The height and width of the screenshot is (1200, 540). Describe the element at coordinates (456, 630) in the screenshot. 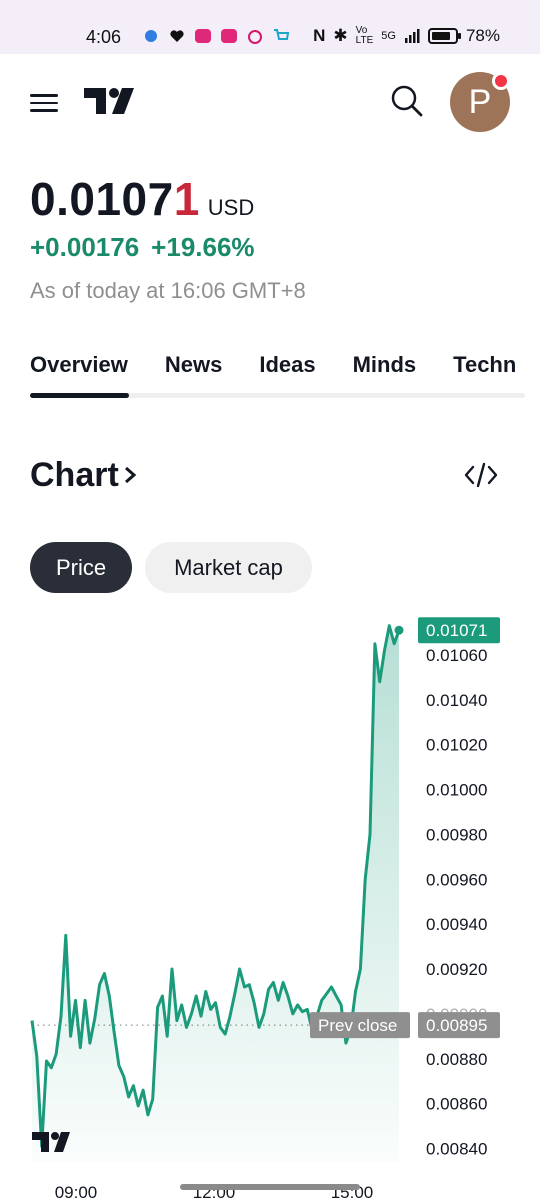

I see `last-price-label: 0.01071` at that location.